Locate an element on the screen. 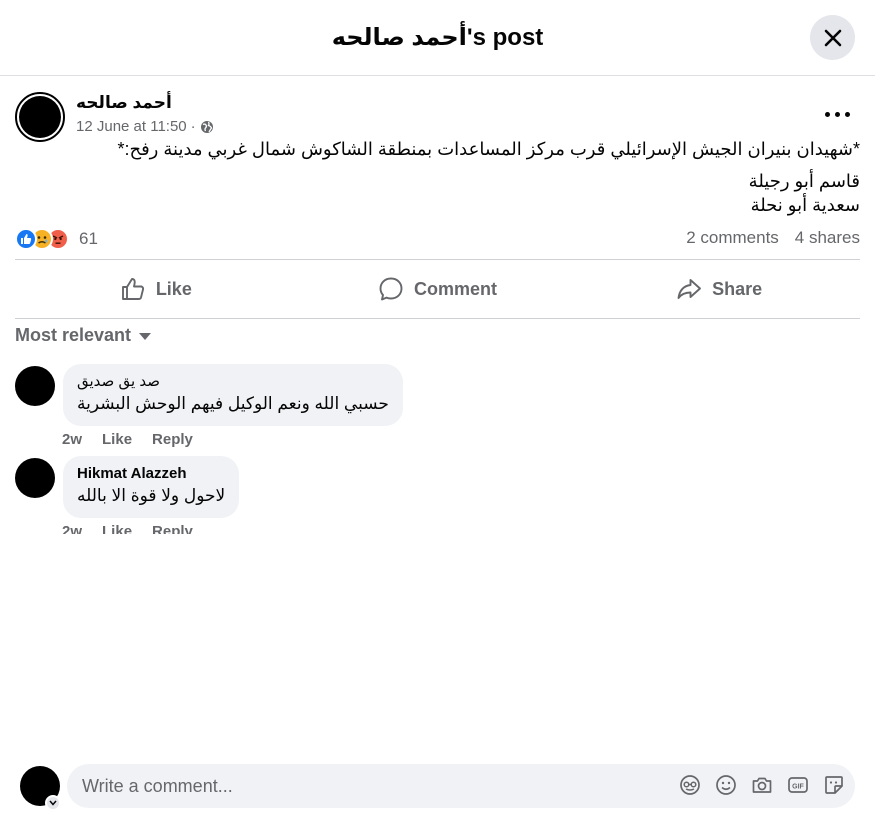  like-label: Like is located at coordinates (173, 288).